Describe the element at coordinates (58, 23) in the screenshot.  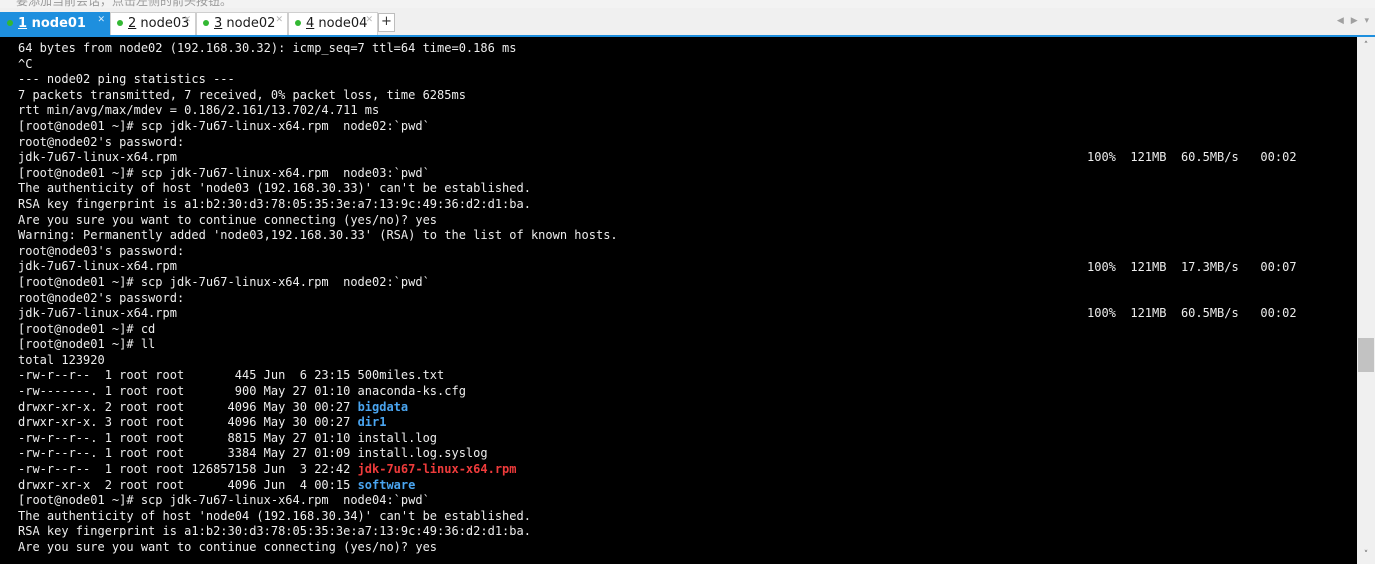
I see `tab-label: node01` at that location.